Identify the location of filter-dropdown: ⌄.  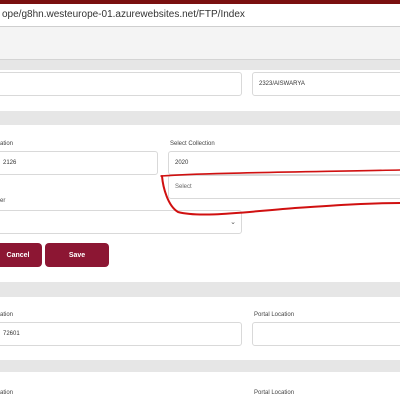
(121, 222).